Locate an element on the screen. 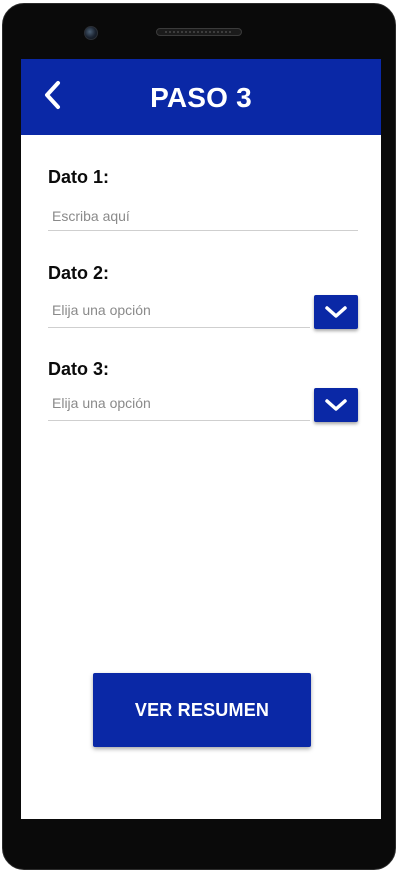 This screenshot has height=875, width=400. dato-3-select: Elija una opción is located at coordinates (203, 405).